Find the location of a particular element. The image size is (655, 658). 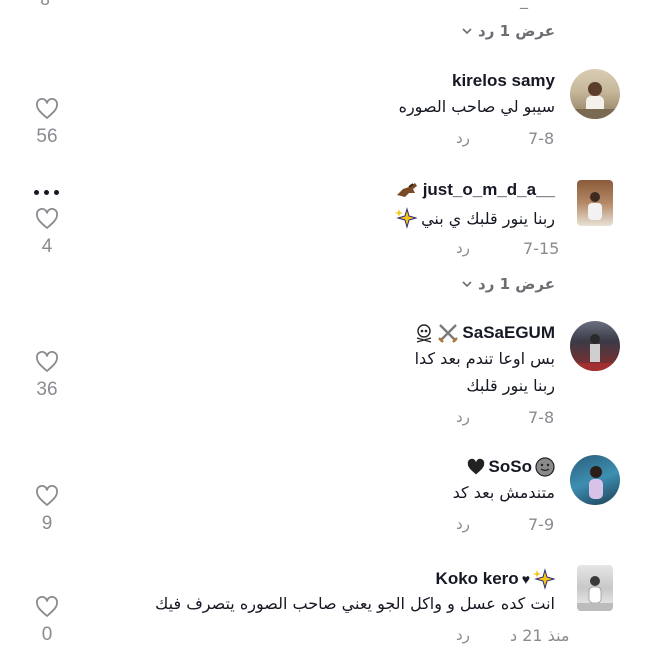

like-count: 9 is located at coordinates (47, 523).